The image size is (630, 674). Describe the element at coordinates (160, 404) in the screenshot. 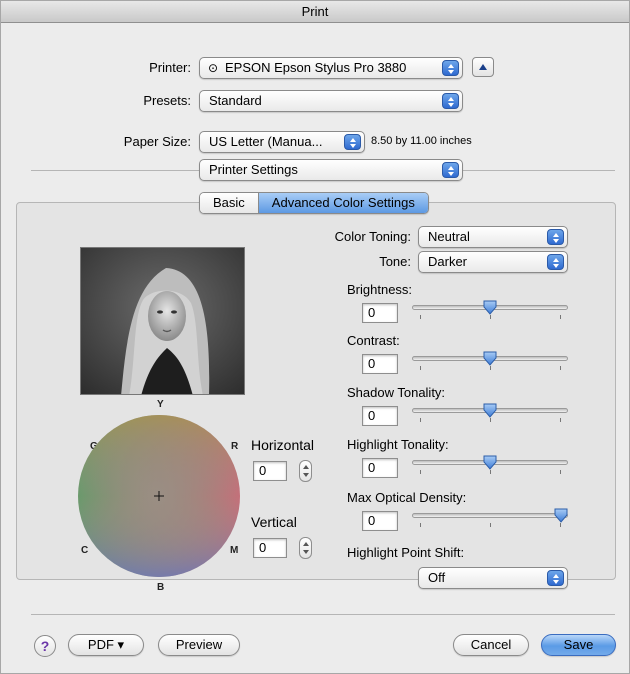

I see `wheel-label-y: Y` at that location.